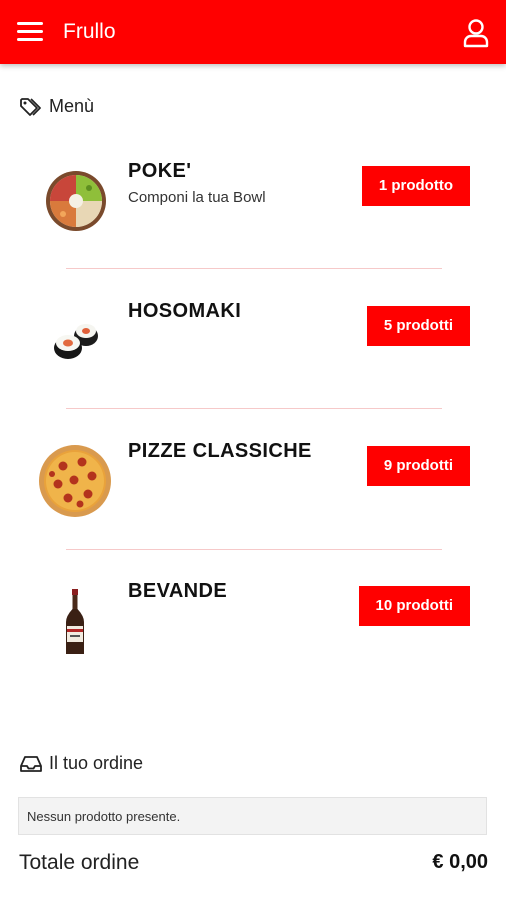 Image resolution: width=506 pixels, height=900 pixels. I want to click on menu-label-text: Menù, so click(72, 106).